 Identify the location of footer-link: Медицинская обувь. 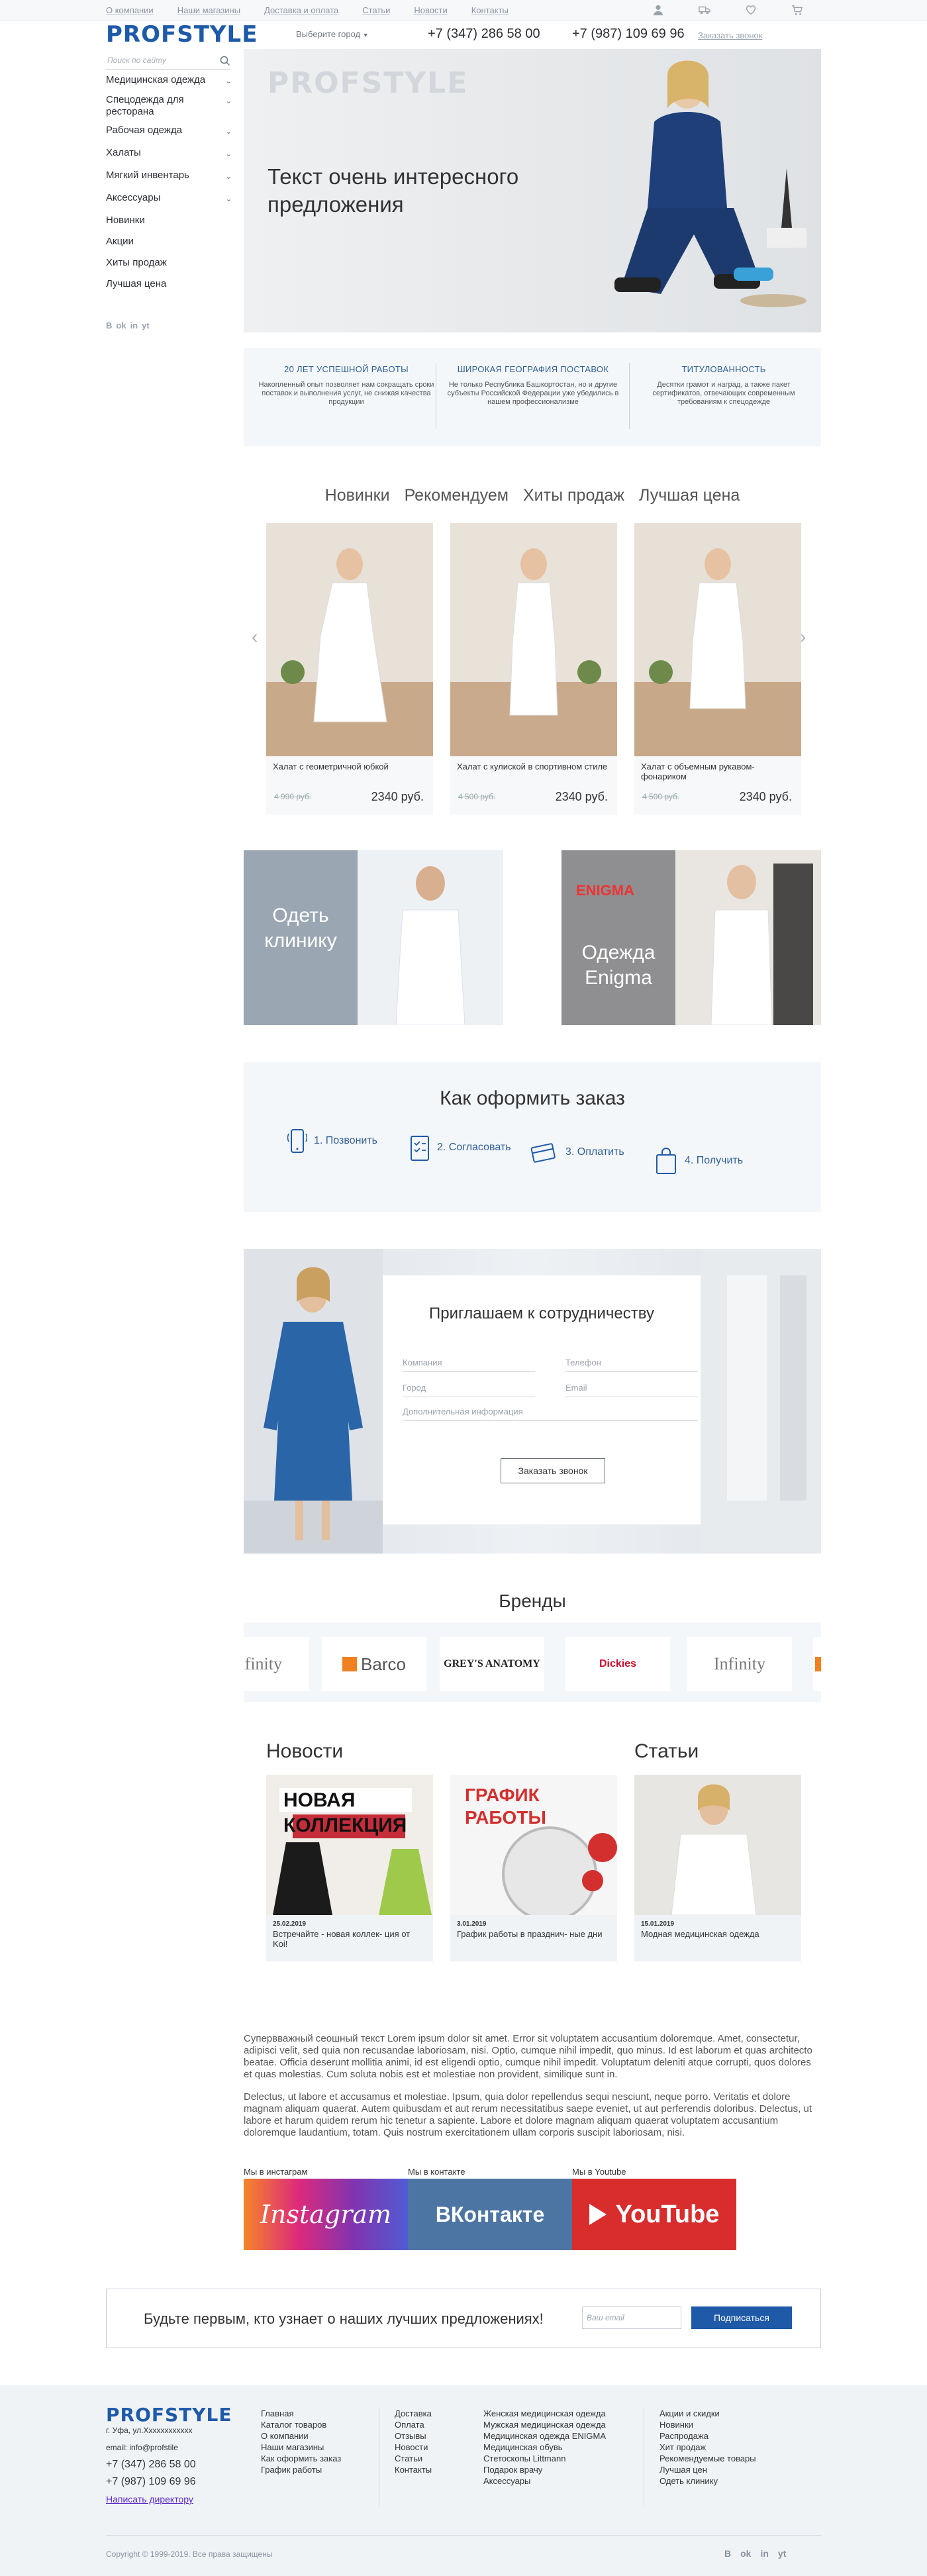
(544, 2447).